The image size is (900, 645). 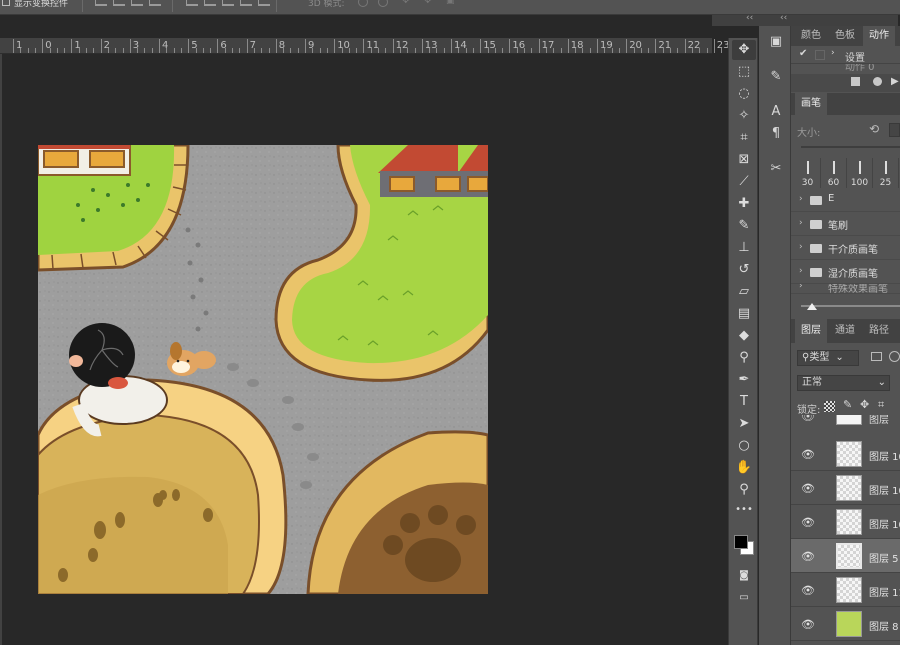 I want to click on brush-folder-row: › 湿介质画笔, so click(x=845, y=272).